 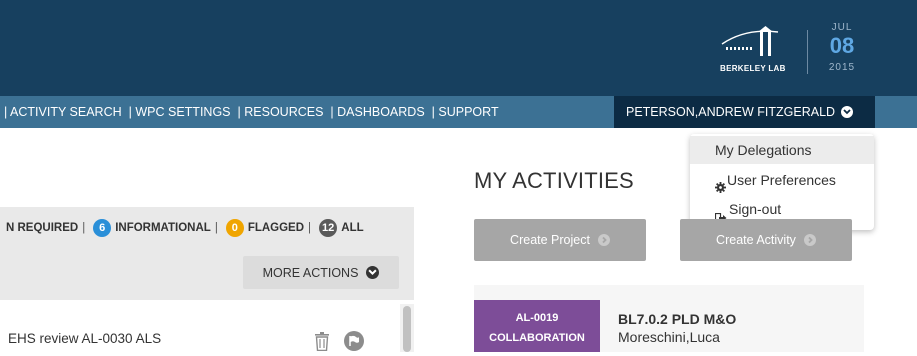 I want to click on date-day: 08, so click(x=842, y=45).